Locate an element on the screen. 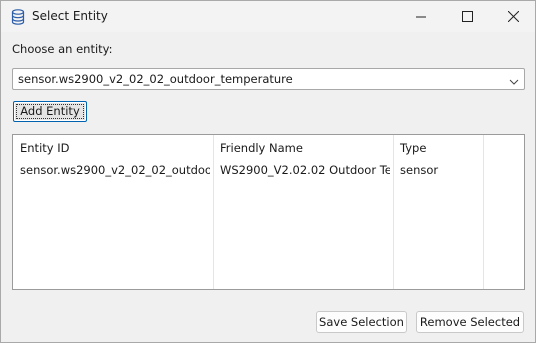 The height and width of the screenshot is (343, 536). close-button is located at coordinates (512, 16).